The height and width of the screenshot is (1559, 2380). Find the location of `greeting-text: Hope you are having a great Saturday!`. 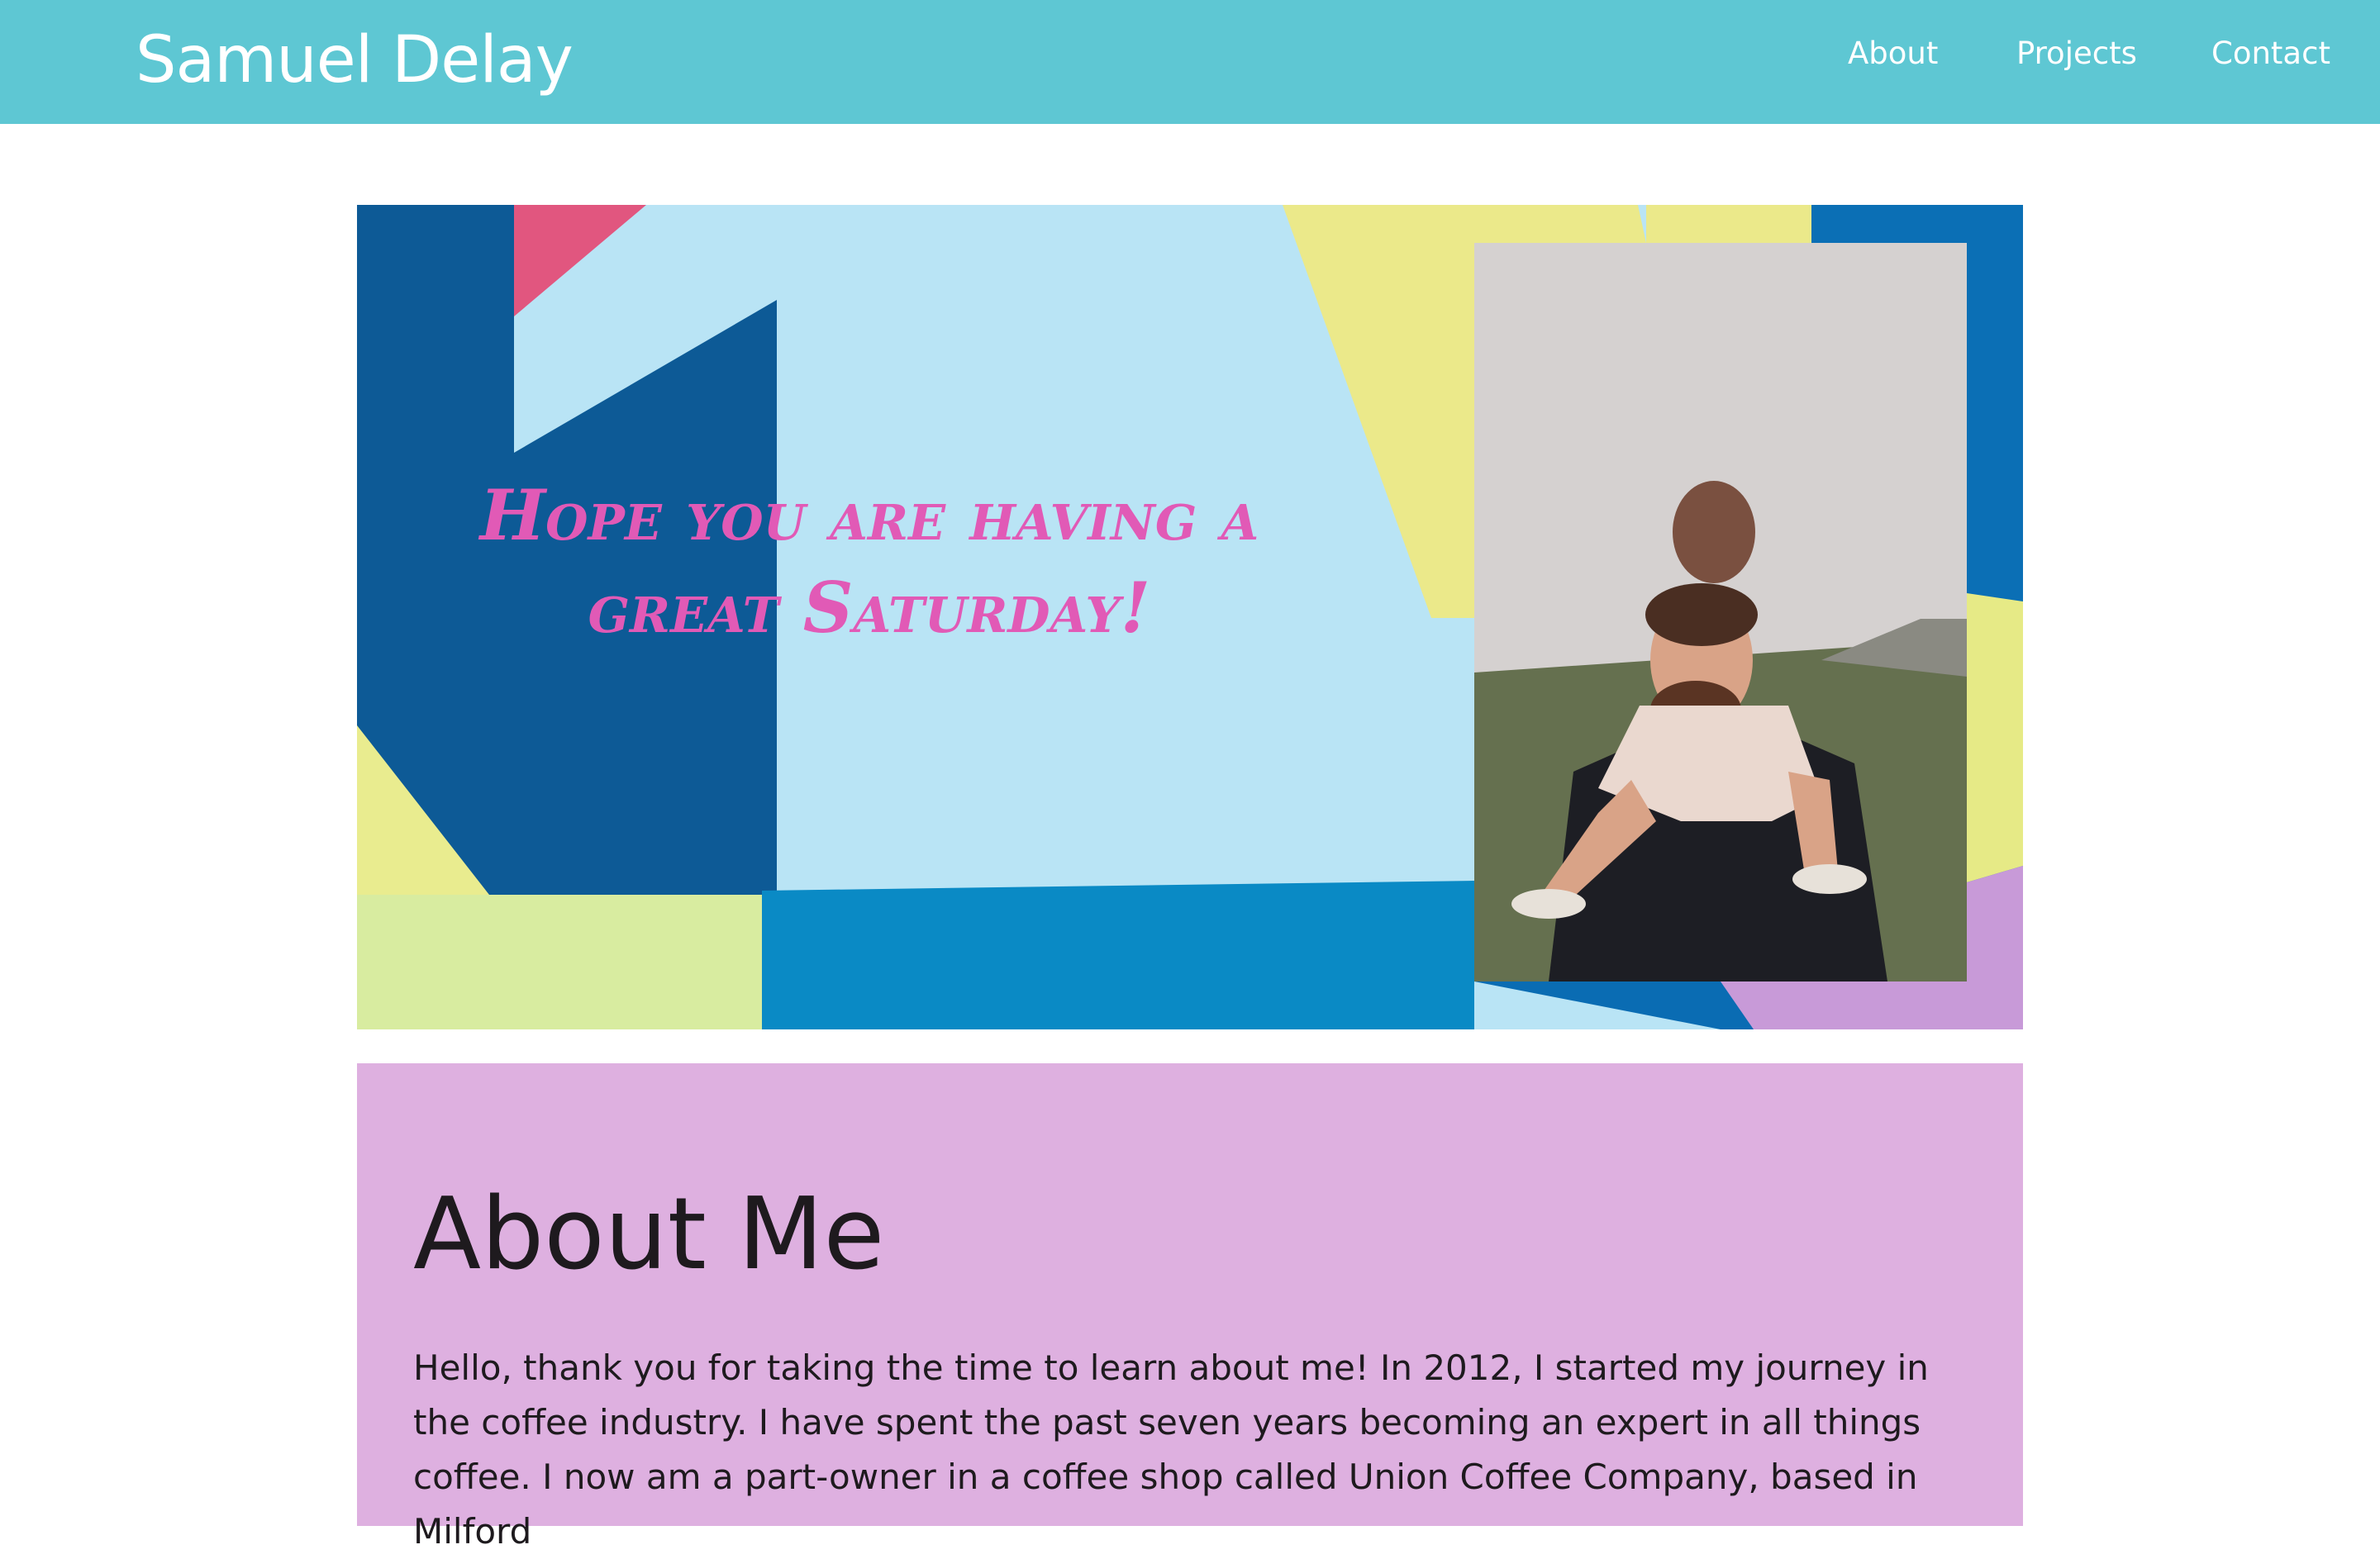

greeting-text: Hope you are having a great Saturday! is located at coordinates (869, 561).